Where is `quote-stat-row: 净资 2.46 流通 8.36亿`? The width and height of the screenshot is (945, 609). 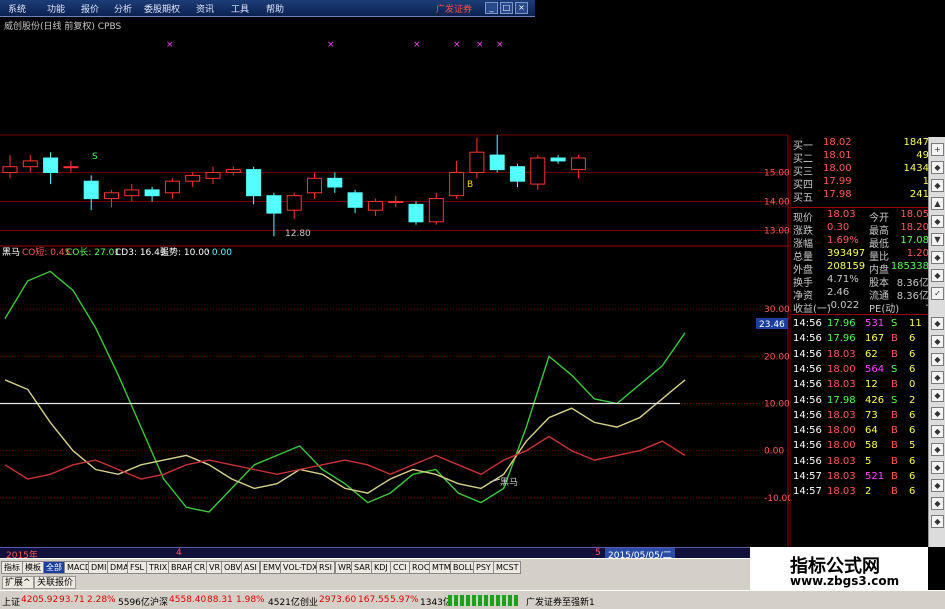 quote-stat-row: 净资 2.46 流通 8.36亿 is located at coordinates (861, 294).